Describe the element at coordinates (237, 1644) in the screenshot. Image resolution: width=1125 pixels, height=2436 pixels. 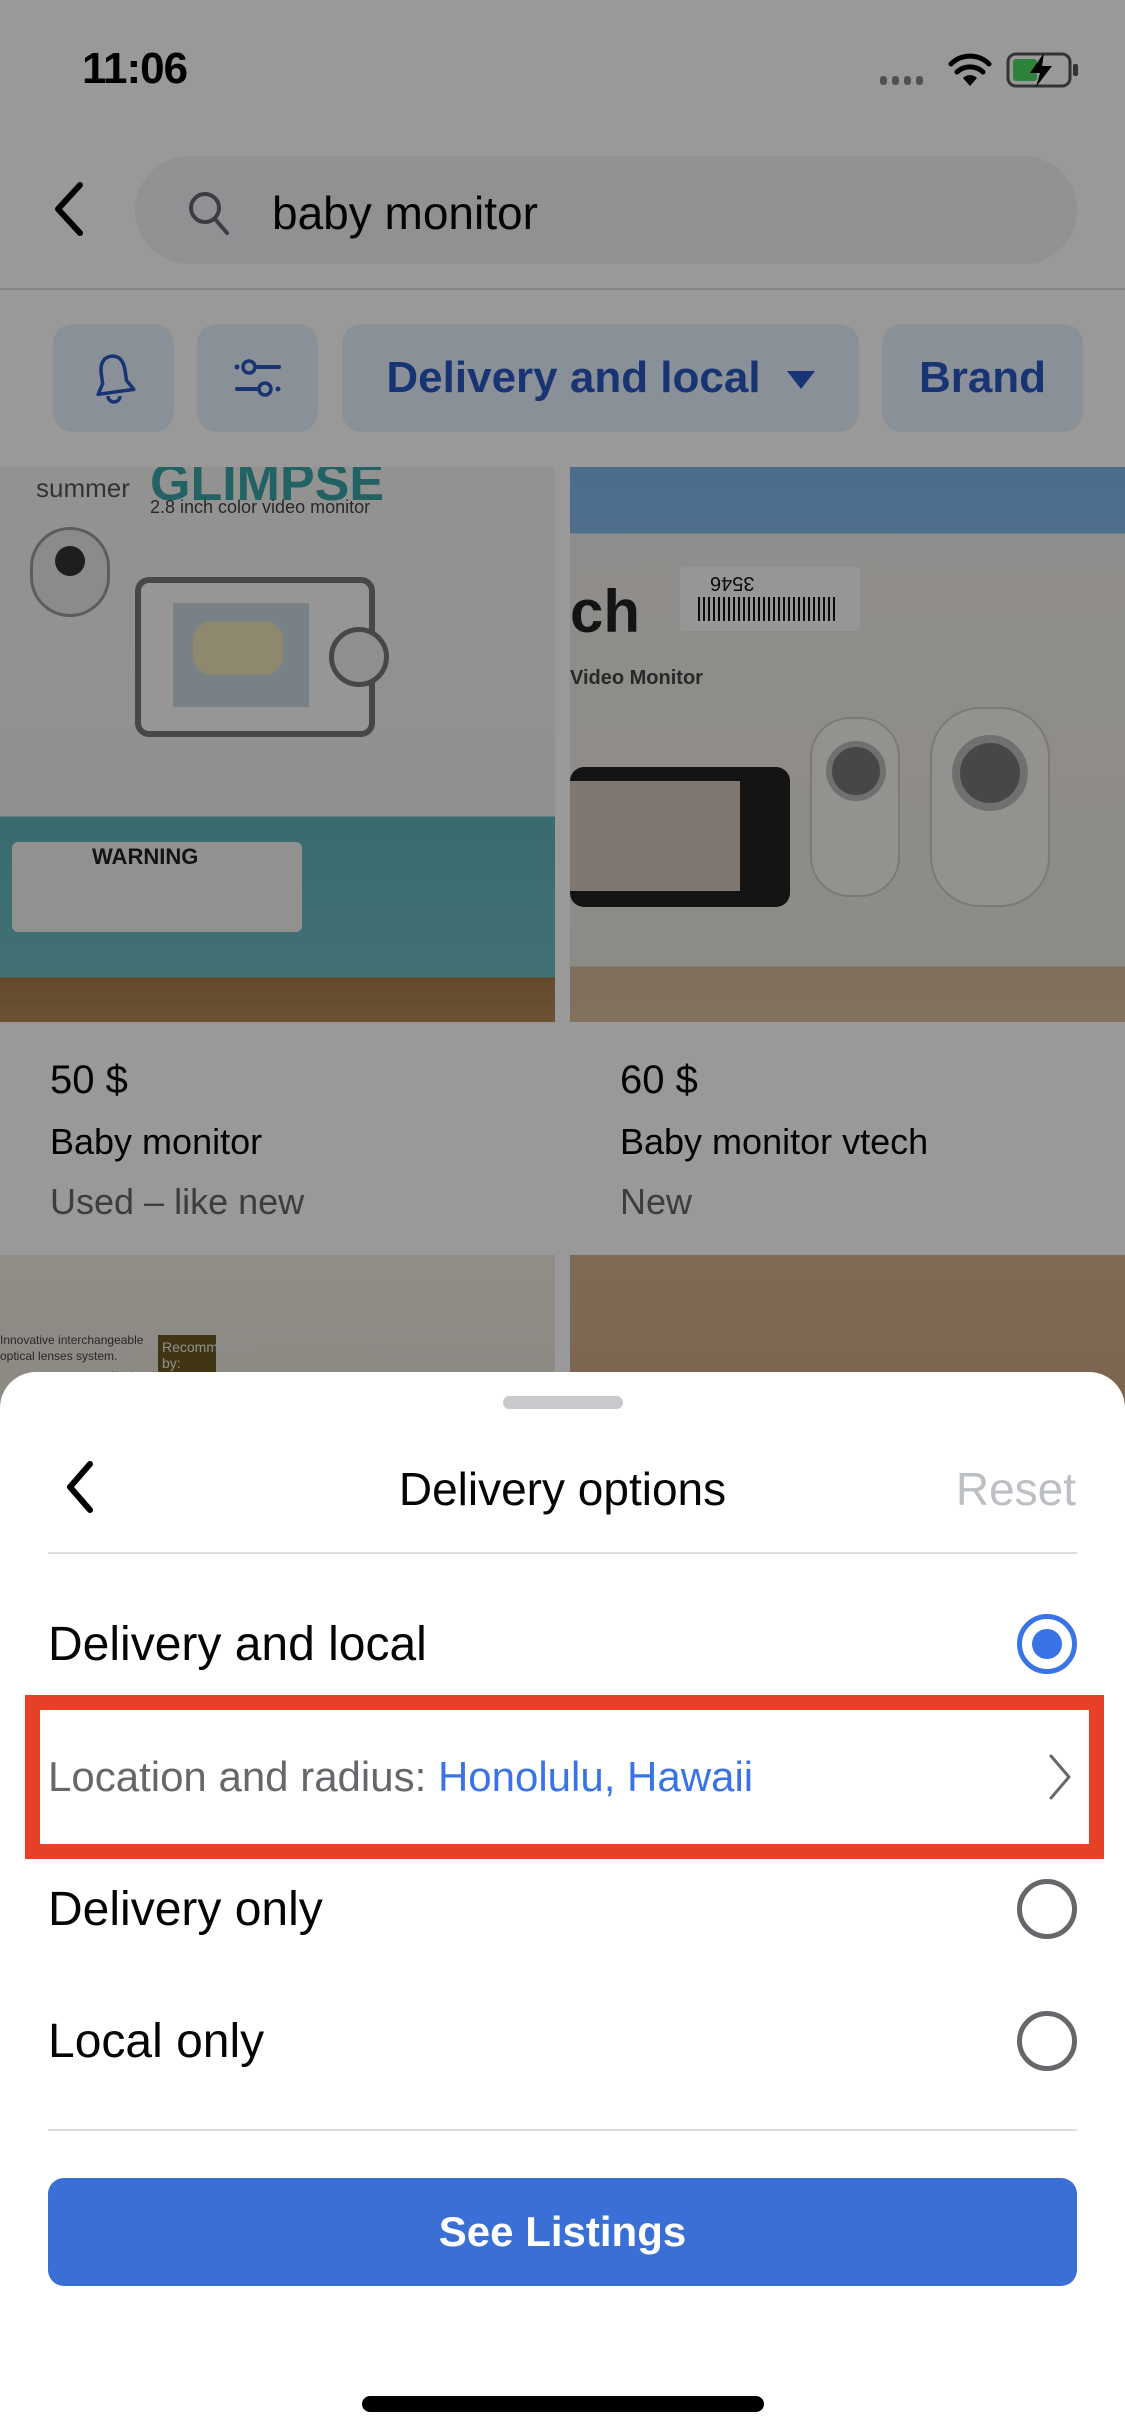
I see `option-label: Delivery and local` at that location.